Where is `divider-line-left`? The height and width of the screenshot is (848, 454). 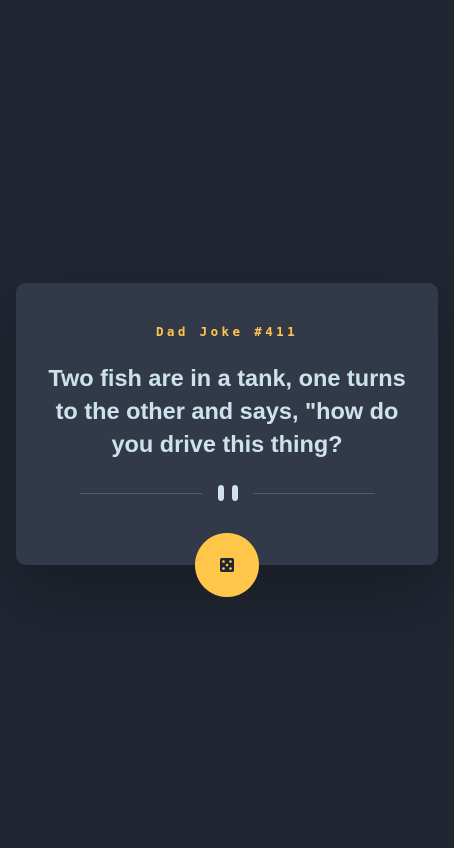
divider-line-left is located at coordinates (141, 493).